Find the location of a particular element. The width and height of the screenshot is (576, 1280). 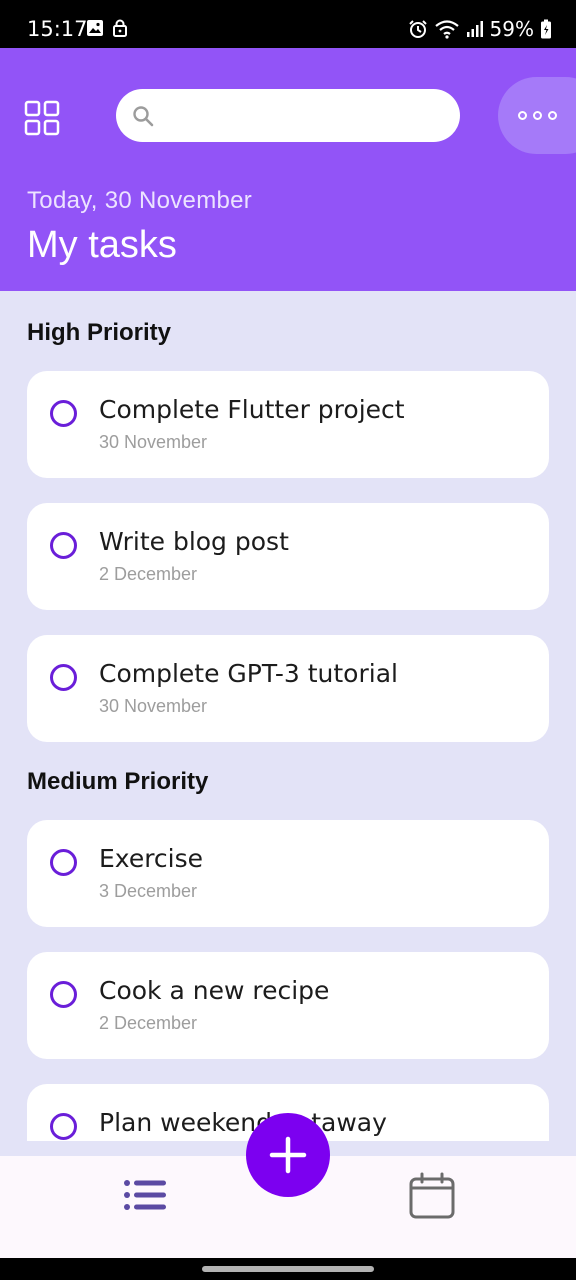

lock-icon is located at coordinates (120, 28).